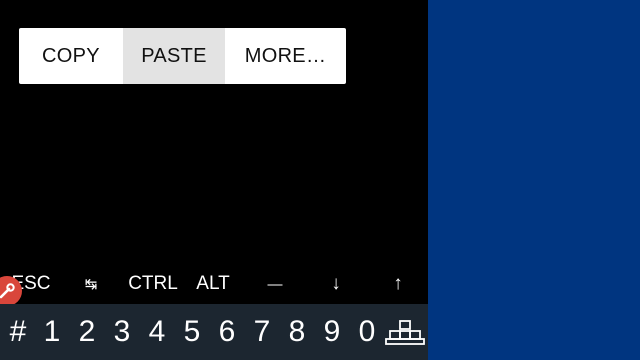 The width and height of the screenshot is (640, 360). I want to click on keyboard-toggle-button, so click(405, 332).